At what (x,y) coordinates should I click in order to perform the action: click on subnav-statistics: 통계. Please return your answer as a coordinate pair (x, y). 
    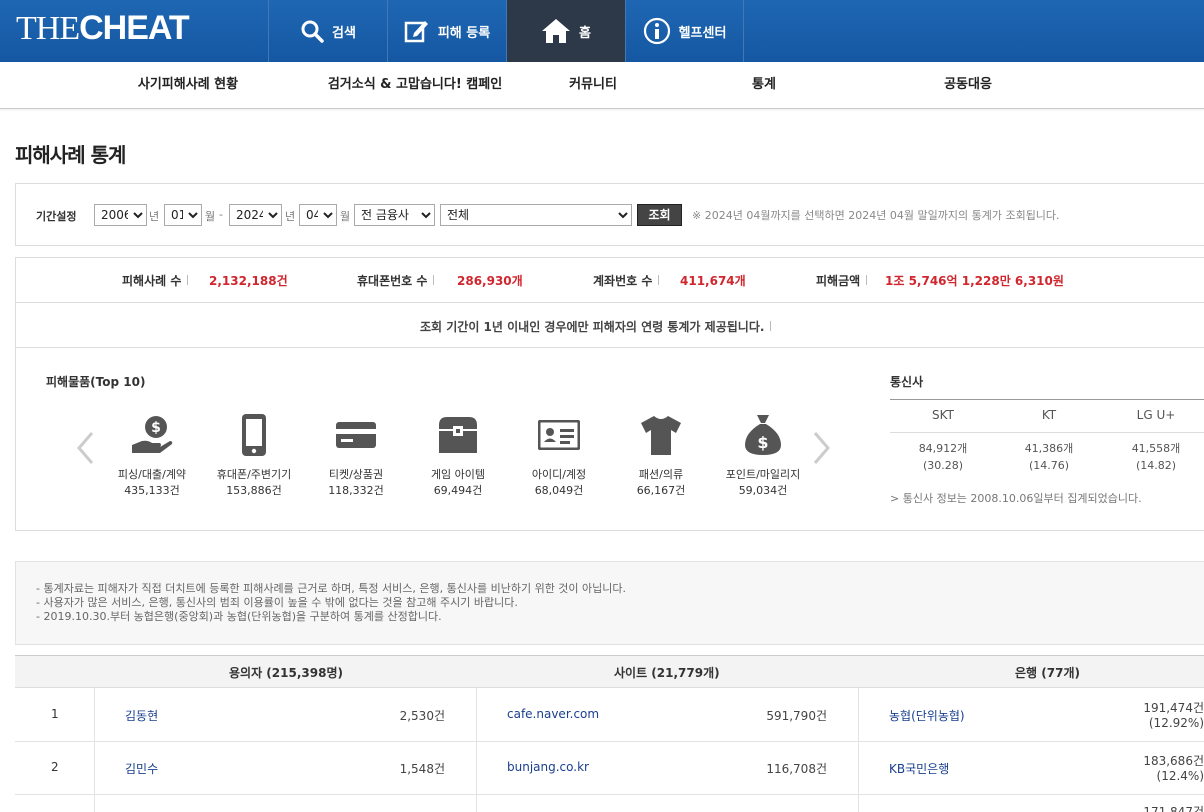
    Looking at the image, I should click on (764, 85).